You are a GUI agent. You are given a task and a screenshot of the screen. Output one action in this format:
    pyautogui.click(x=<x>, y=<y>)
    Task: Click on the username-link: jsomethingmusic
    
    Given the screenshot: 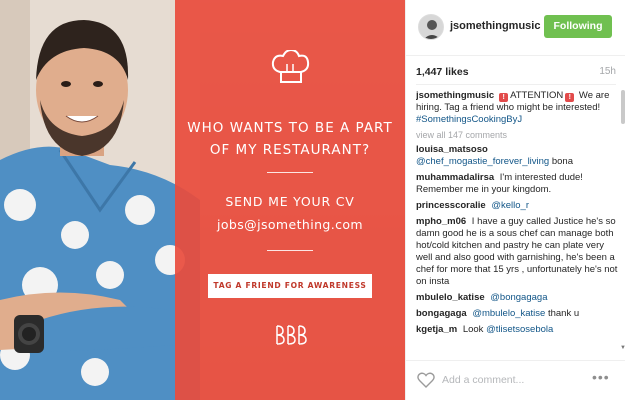 What is the action you would take?
    pyautogui.click(x=495, y=26)
    